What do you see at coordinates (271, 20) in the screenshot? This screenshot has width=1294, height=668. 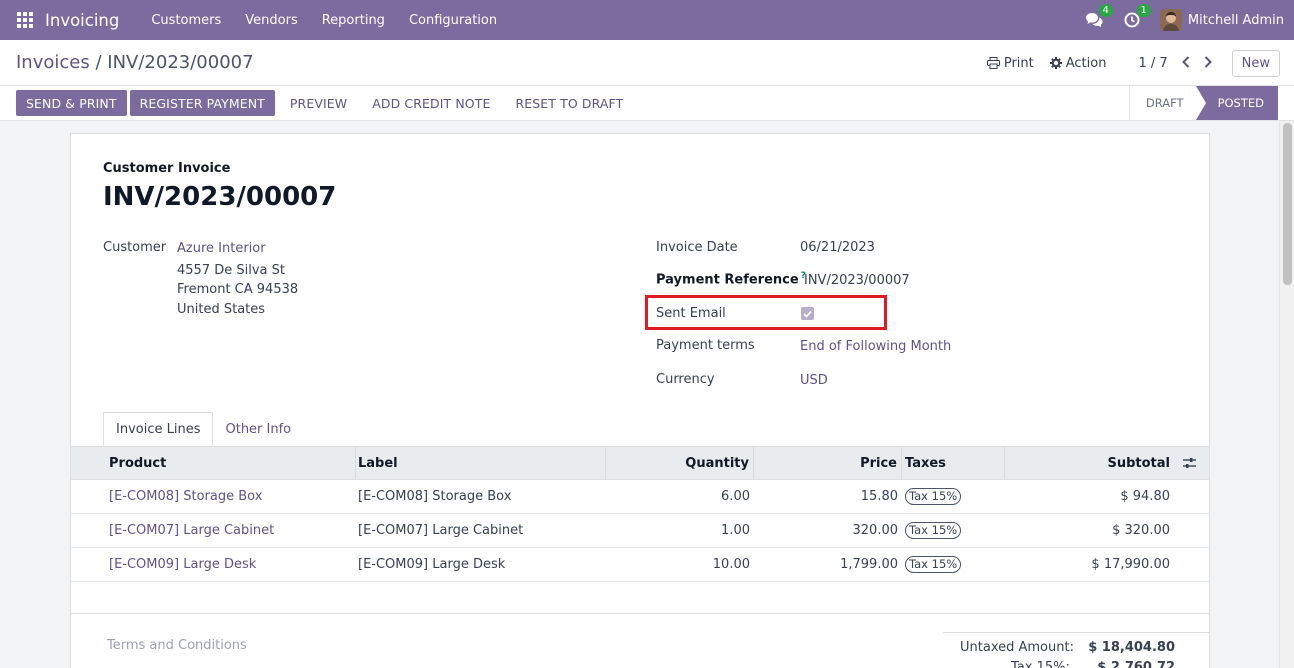 I see `menu-vendors: Vendors` at bounding box center [271, 20].